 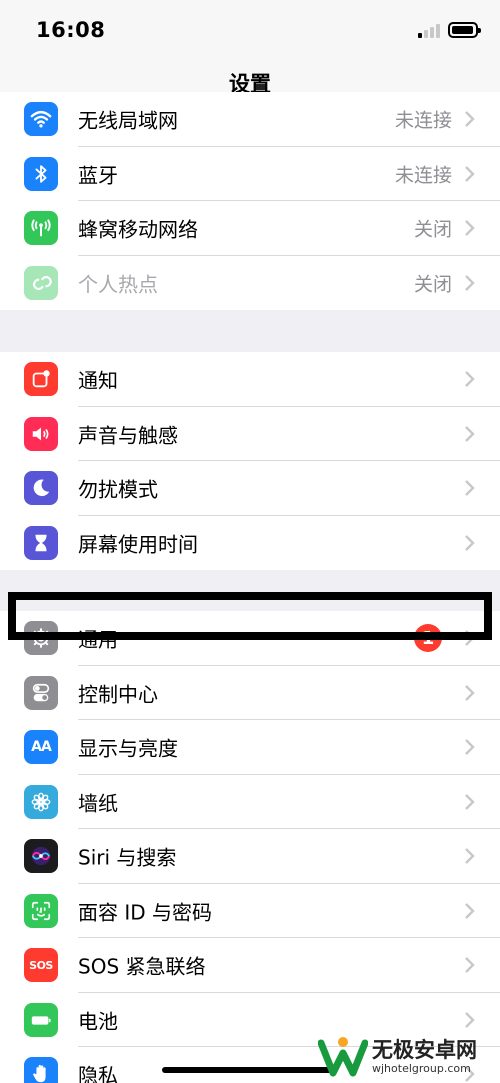 I want to click on battery-icon, so click(x=41, y=1019).